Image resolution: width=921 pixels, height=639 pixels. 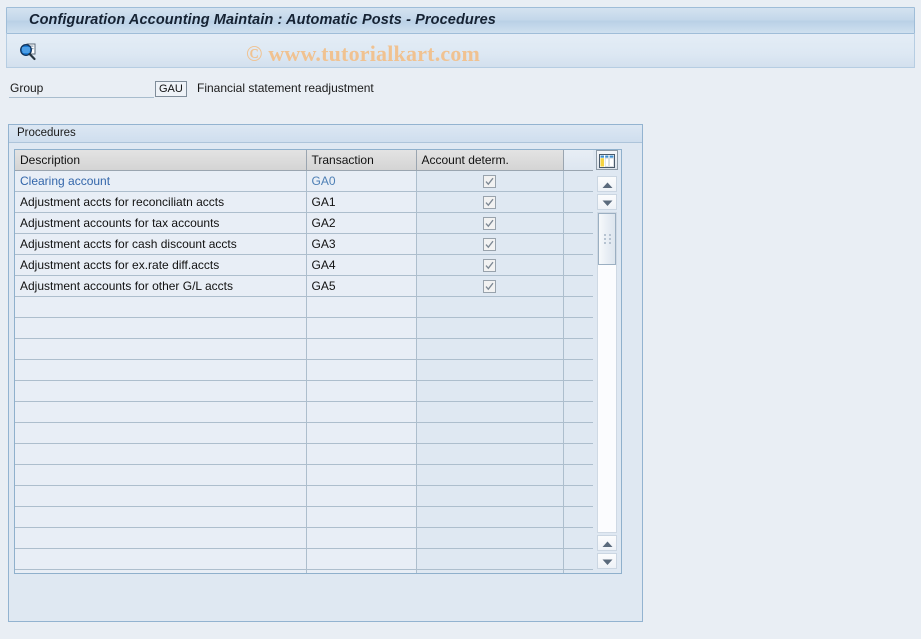 What do you see at coordinates (161, 265) in the screenshot?
I see `cell-description: Adjustment accts for ex.rate diff.accts` at bounding box center [161, 265].